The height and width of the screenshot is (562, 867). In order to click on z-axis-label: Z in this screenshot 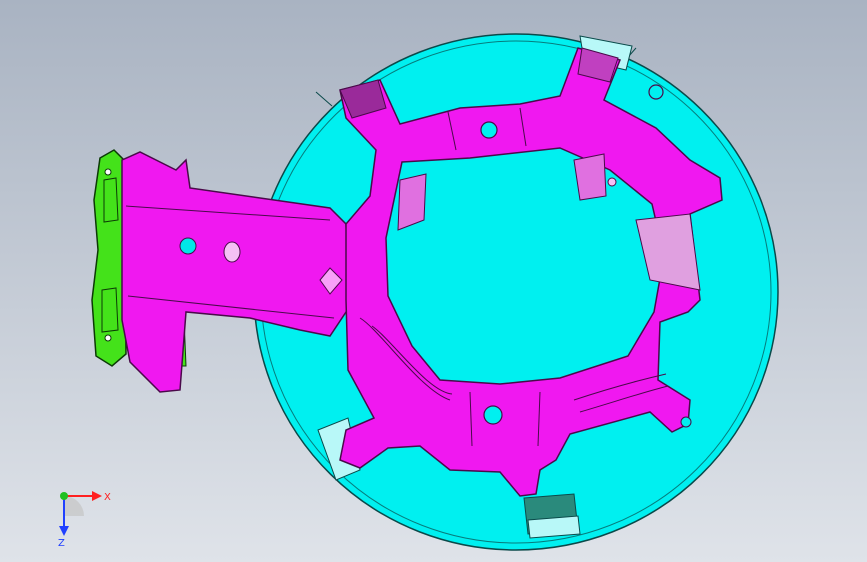, I will do `click(61, 543)`.